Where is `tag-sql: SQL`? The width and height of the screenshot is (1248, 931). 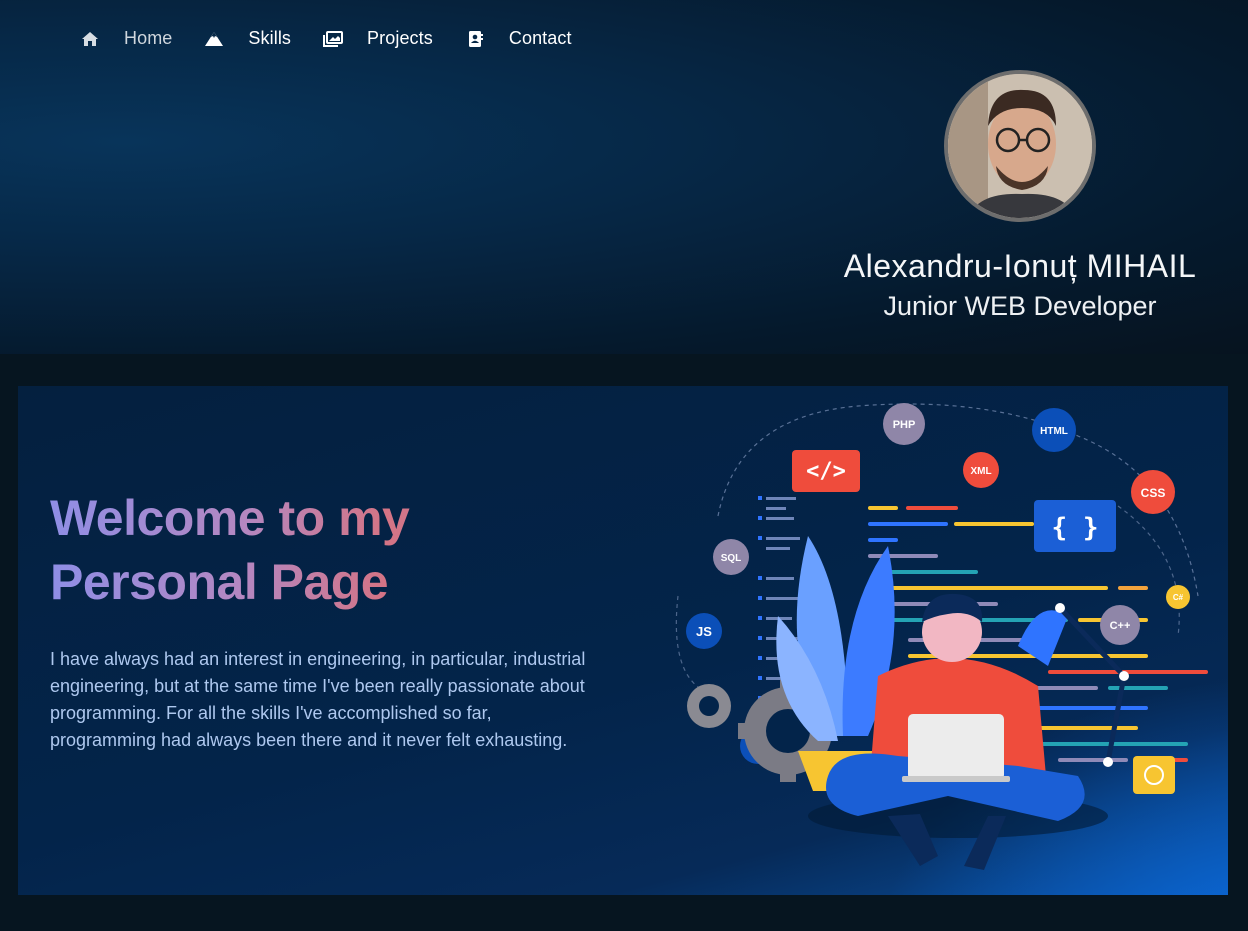
tag-sql: SQL is located at coordinates (731, 557).